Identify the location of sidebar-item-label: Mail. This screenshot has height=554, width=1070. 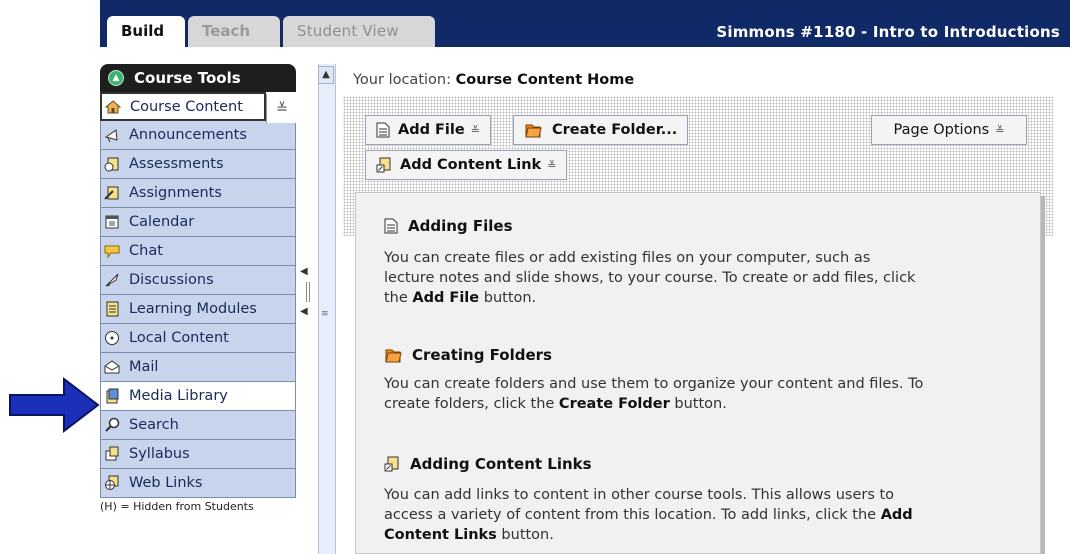
(144, 367).